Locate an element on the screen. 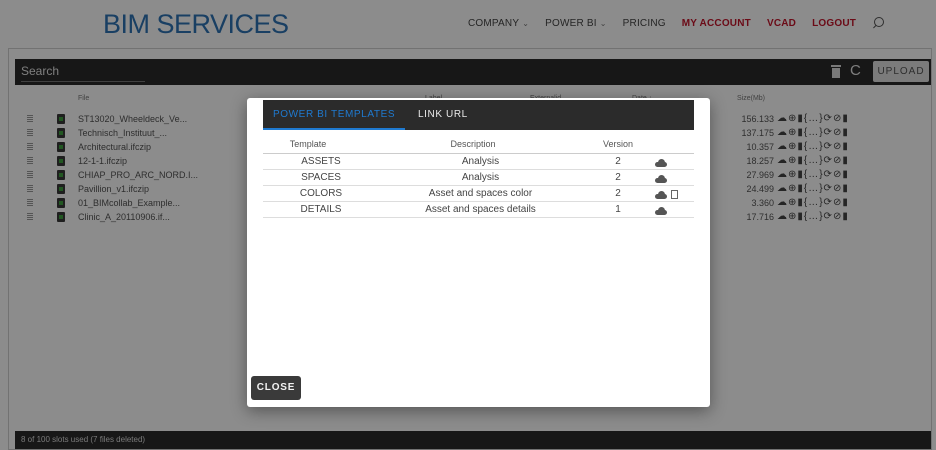  tab-power-bi-templates: POWER BI TEMPLATES is located at coordinates (334, 115).